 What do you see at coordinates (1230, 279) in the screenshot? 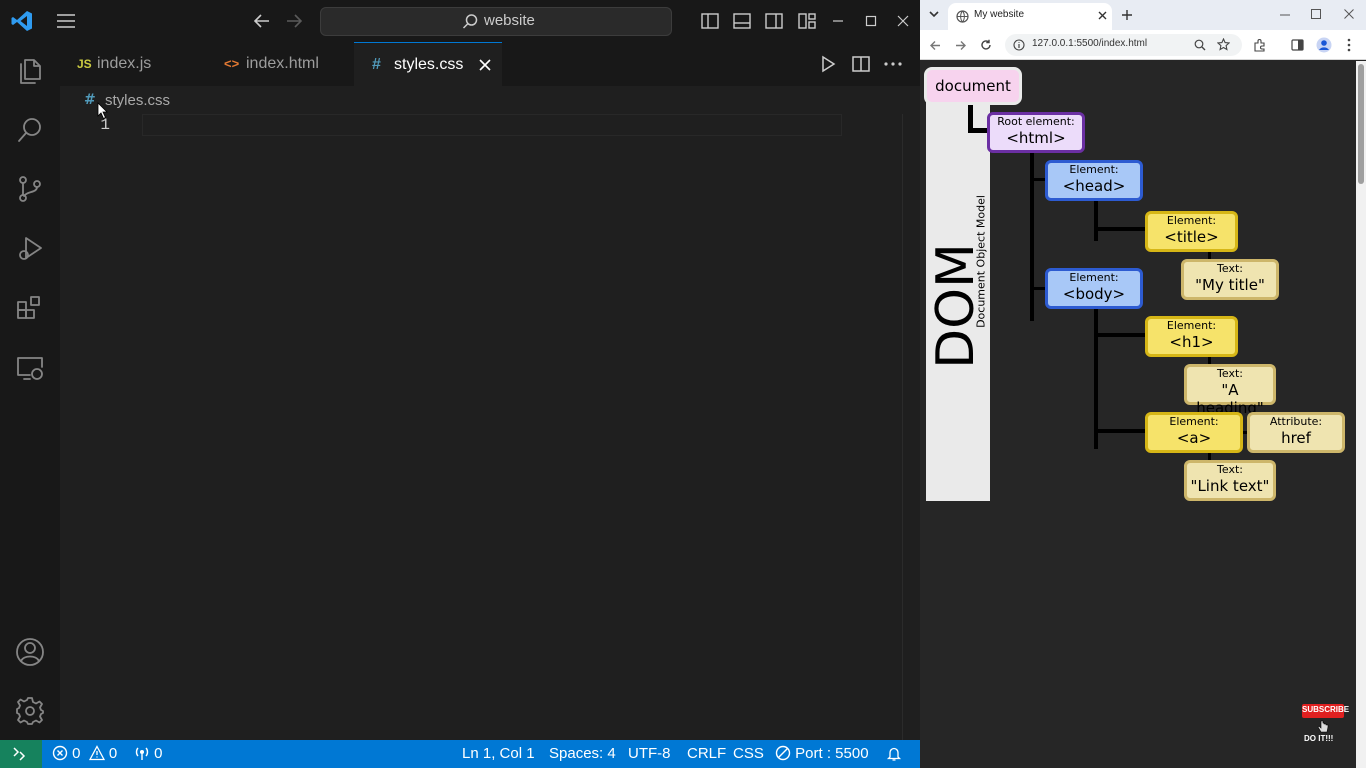
I see `dom-node-title-text: Text: "My title"` at bounding box center [1230, 279].